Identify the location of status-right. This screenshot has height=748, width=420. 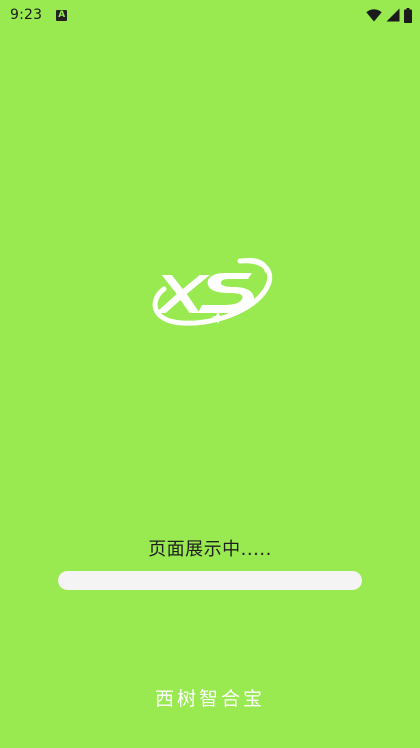
(389, 15).